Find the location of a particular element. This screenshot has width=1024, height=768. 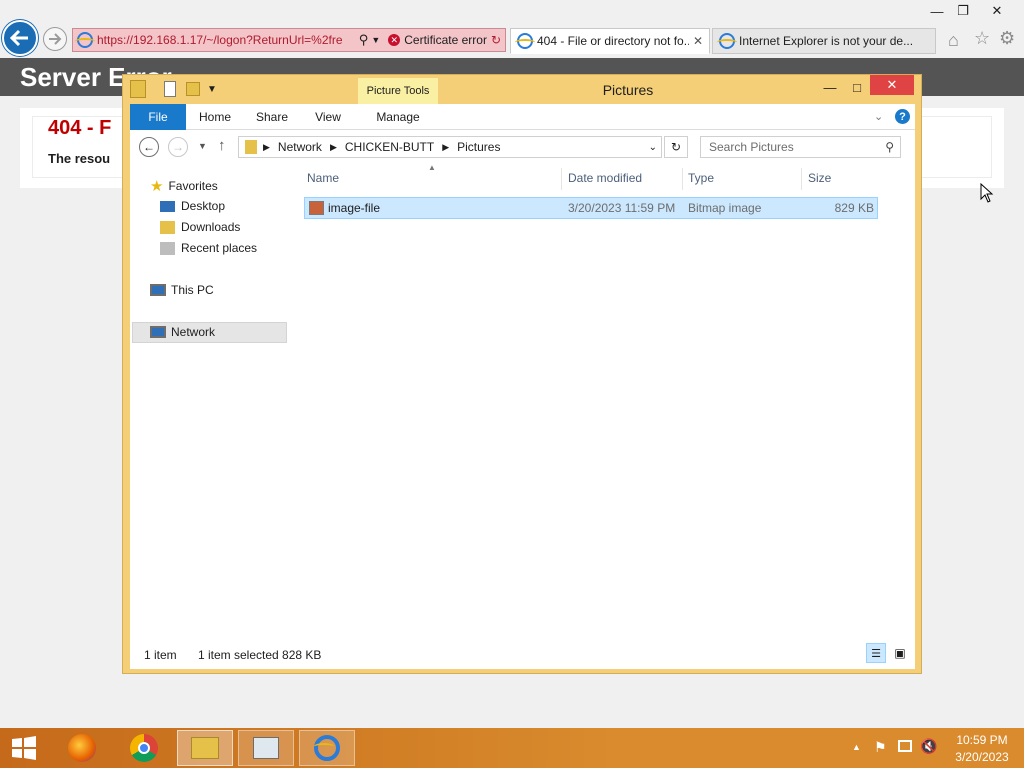

breadcrumb-pictures: Pictures is located at coordinates (552, 147).